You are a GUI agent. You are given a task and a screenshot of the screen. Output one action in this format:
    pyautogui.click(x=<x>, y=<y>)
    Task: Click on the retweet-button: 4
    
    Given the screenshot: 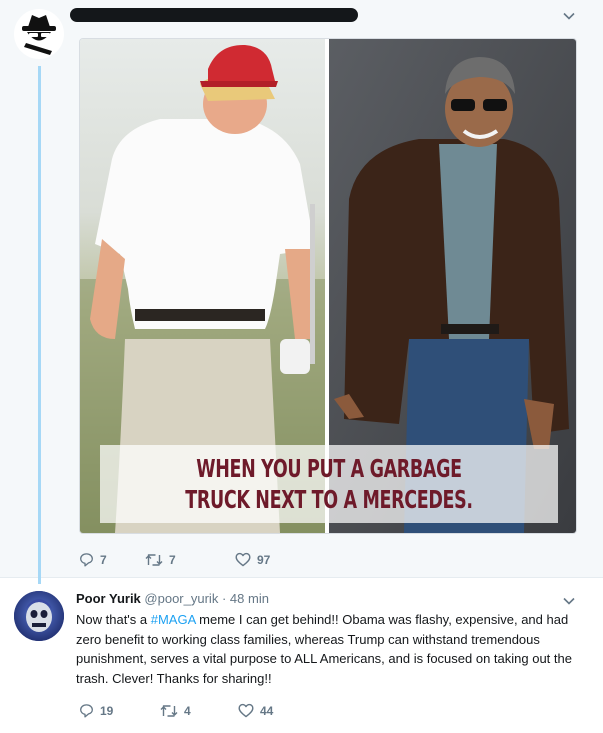 What is the action you would take?
    pyautogui.click(x=199, y=711)
    